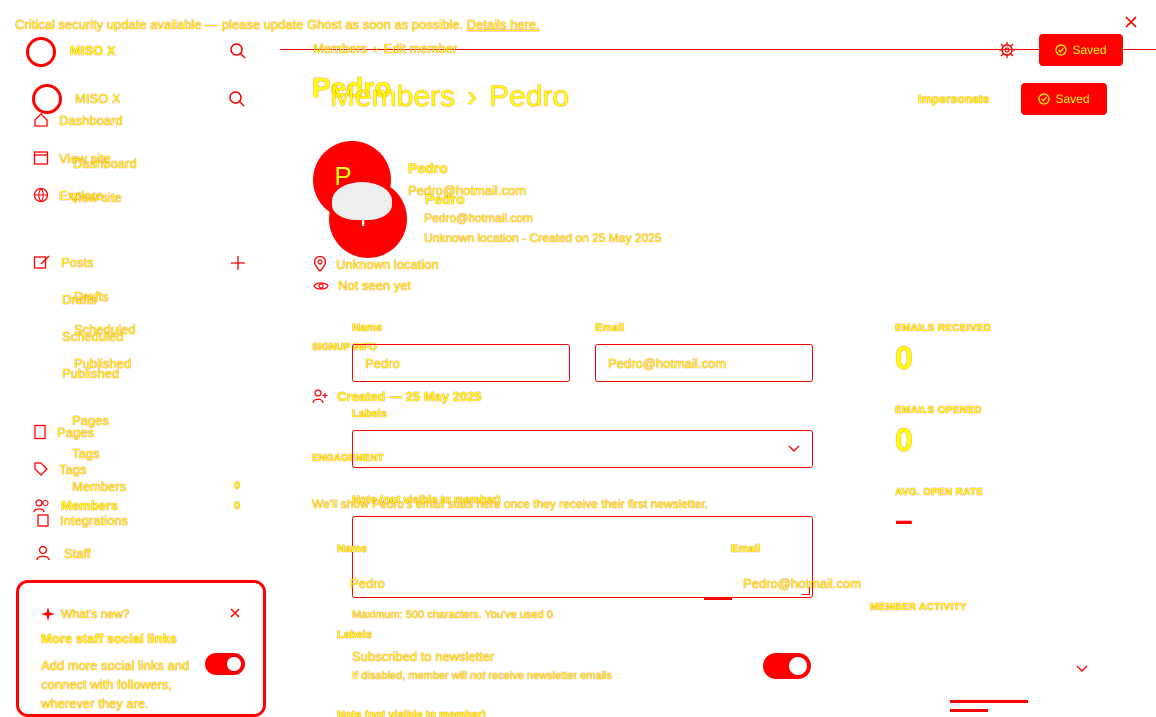 This screenshot has height=717, width=1156. I want to click on whats-new-close-icon, so click(235, 613).